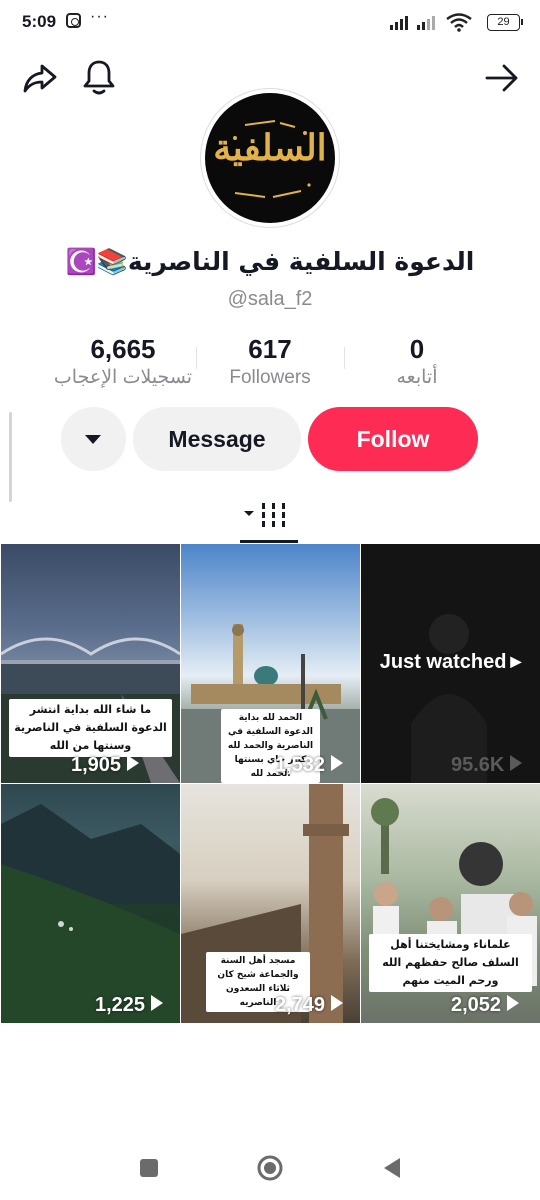 This screenshot has width=540, height=1200. I want to click on view-count: 95.6K, so click(487, 765).